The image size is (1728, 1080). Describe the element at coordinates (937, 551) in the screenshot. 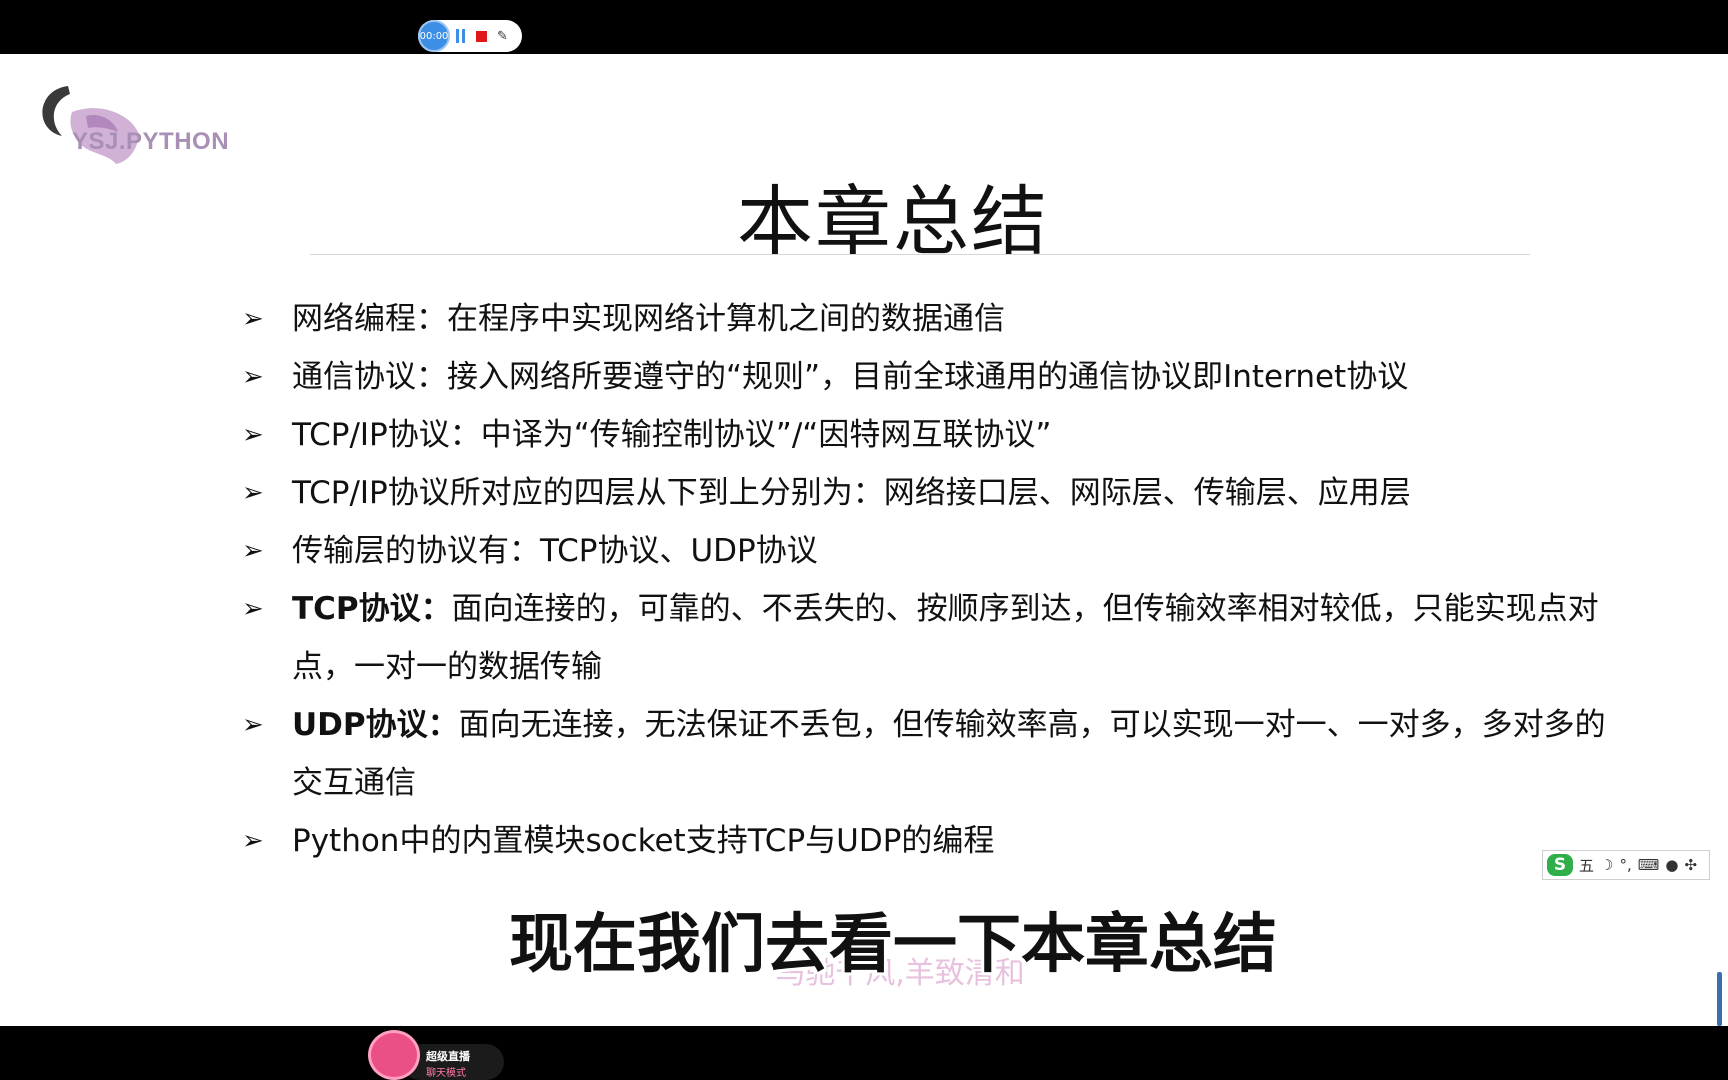

I see `list-item: ➢ 传输层的协议有：TCP协议、UDP协议` at that location.